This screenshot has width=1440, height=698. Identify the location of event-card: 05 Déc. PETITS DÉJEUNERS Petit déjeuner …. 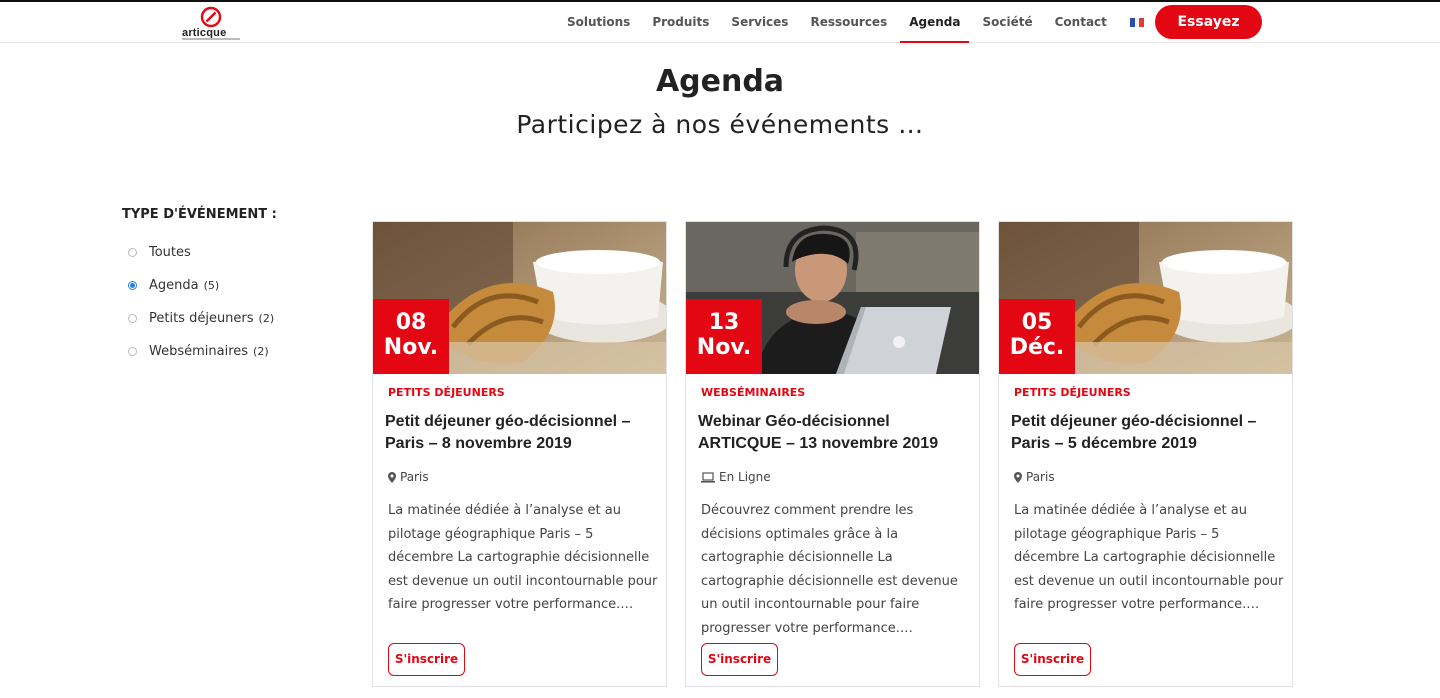
(1145, 454).